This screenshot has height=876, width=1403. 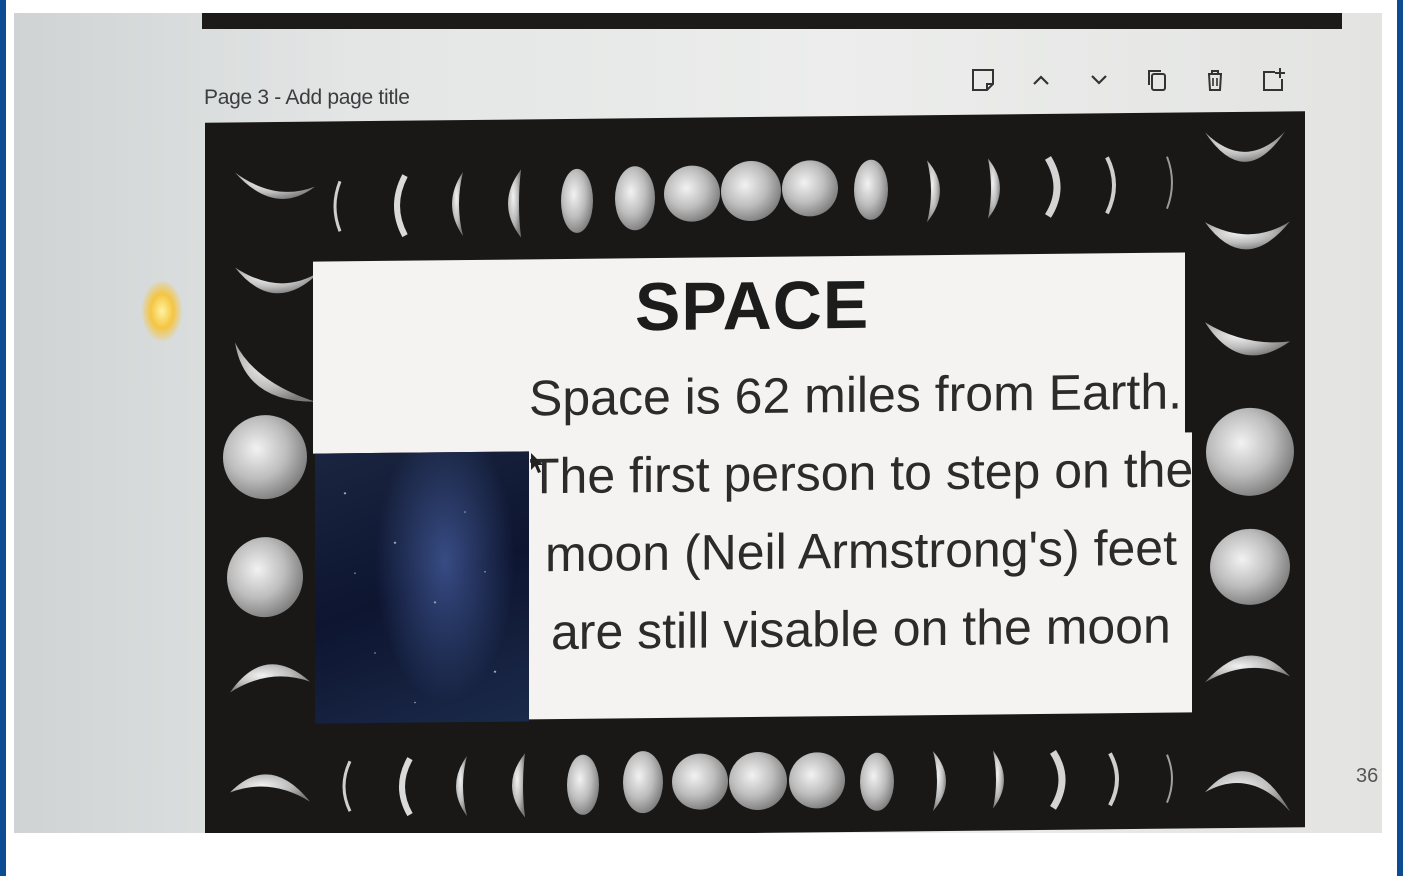 What do you see at coordinates (1157, 80) in the screenshot?
I see `duplicate-icon` at bounding box center [1157, 80].